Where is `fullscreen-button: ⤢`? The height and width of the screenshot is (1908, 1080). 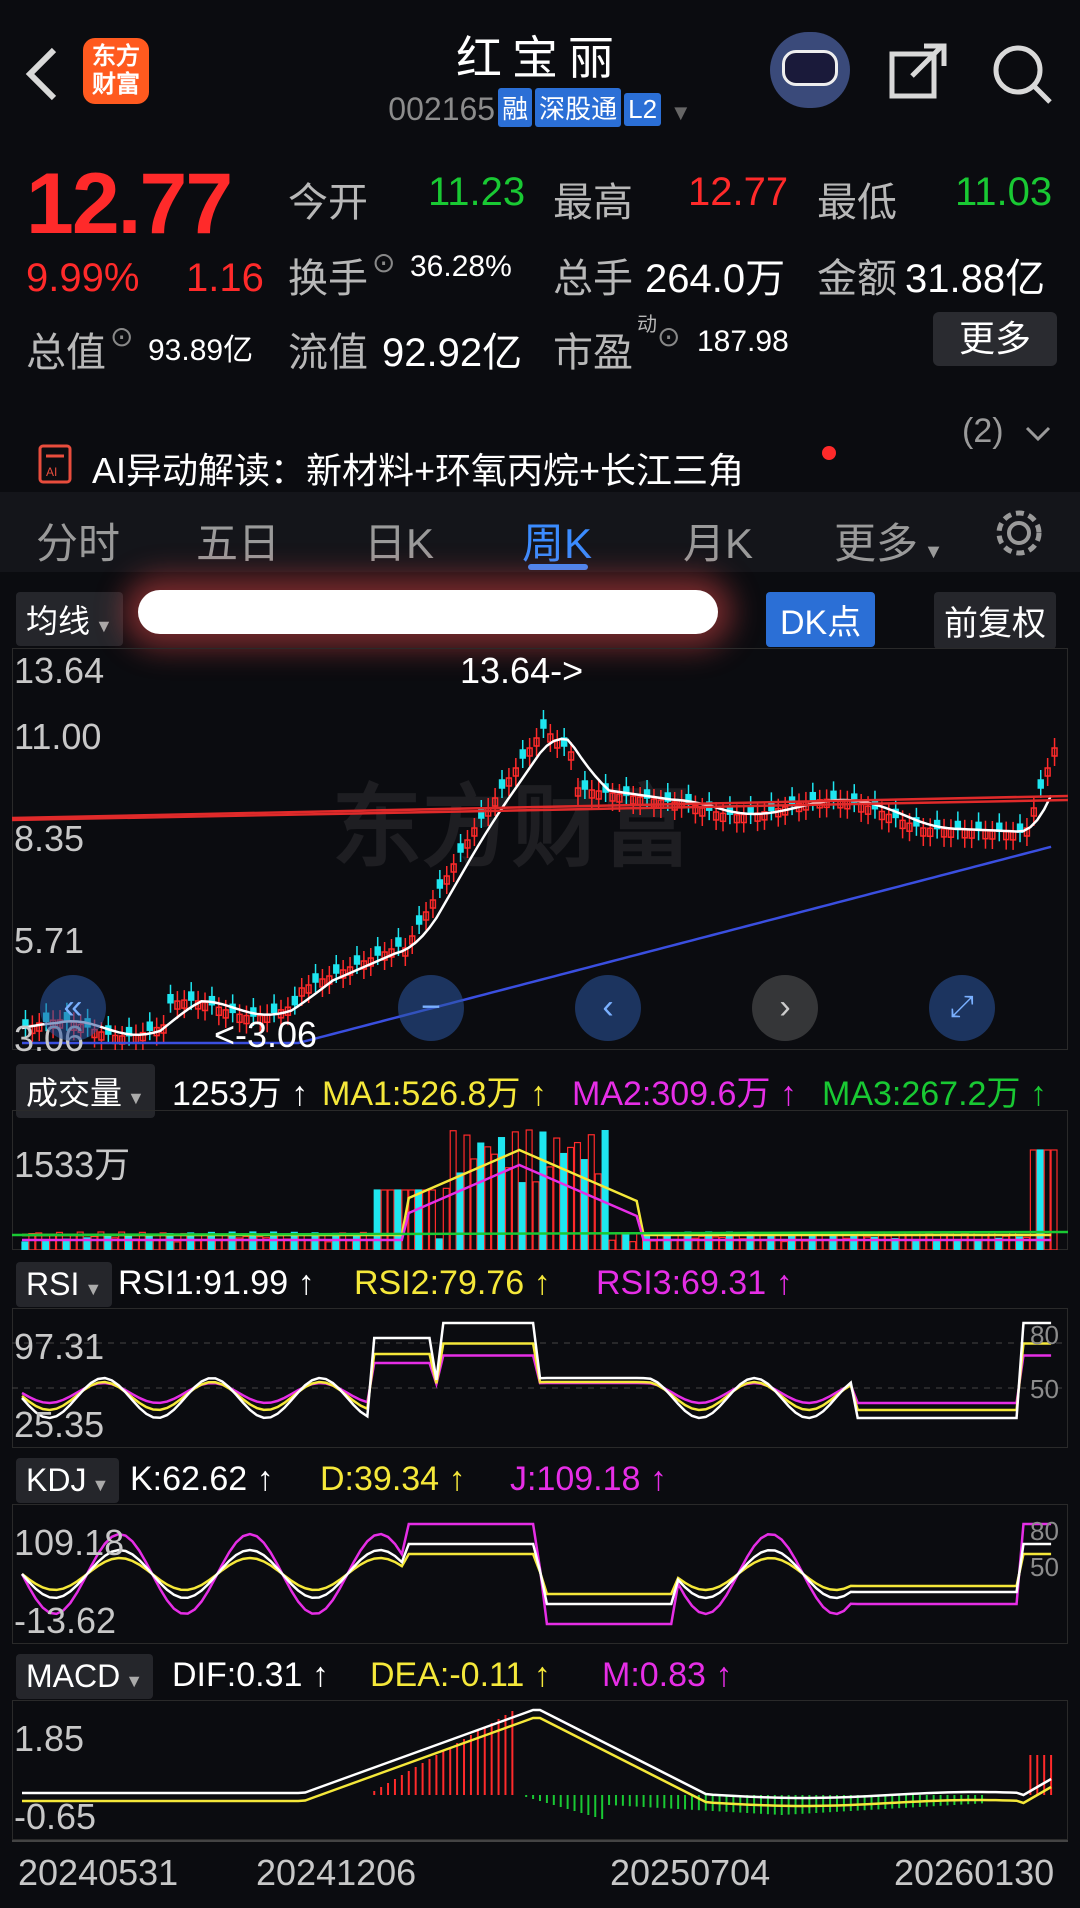
fullscreen-button: ⤢ is located at coordinates (962, 1008).